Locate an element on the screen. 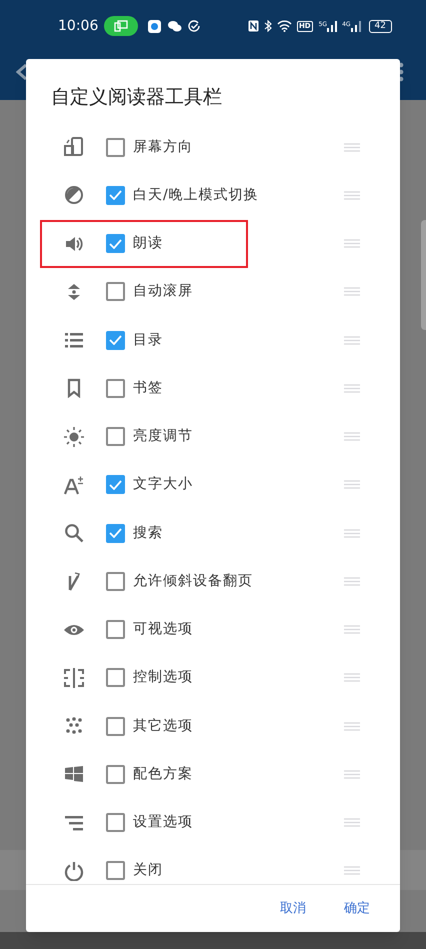 Image resolution: width=426 pixels, height=949 pixels. chat-icon is located at coordinates (174, 26).